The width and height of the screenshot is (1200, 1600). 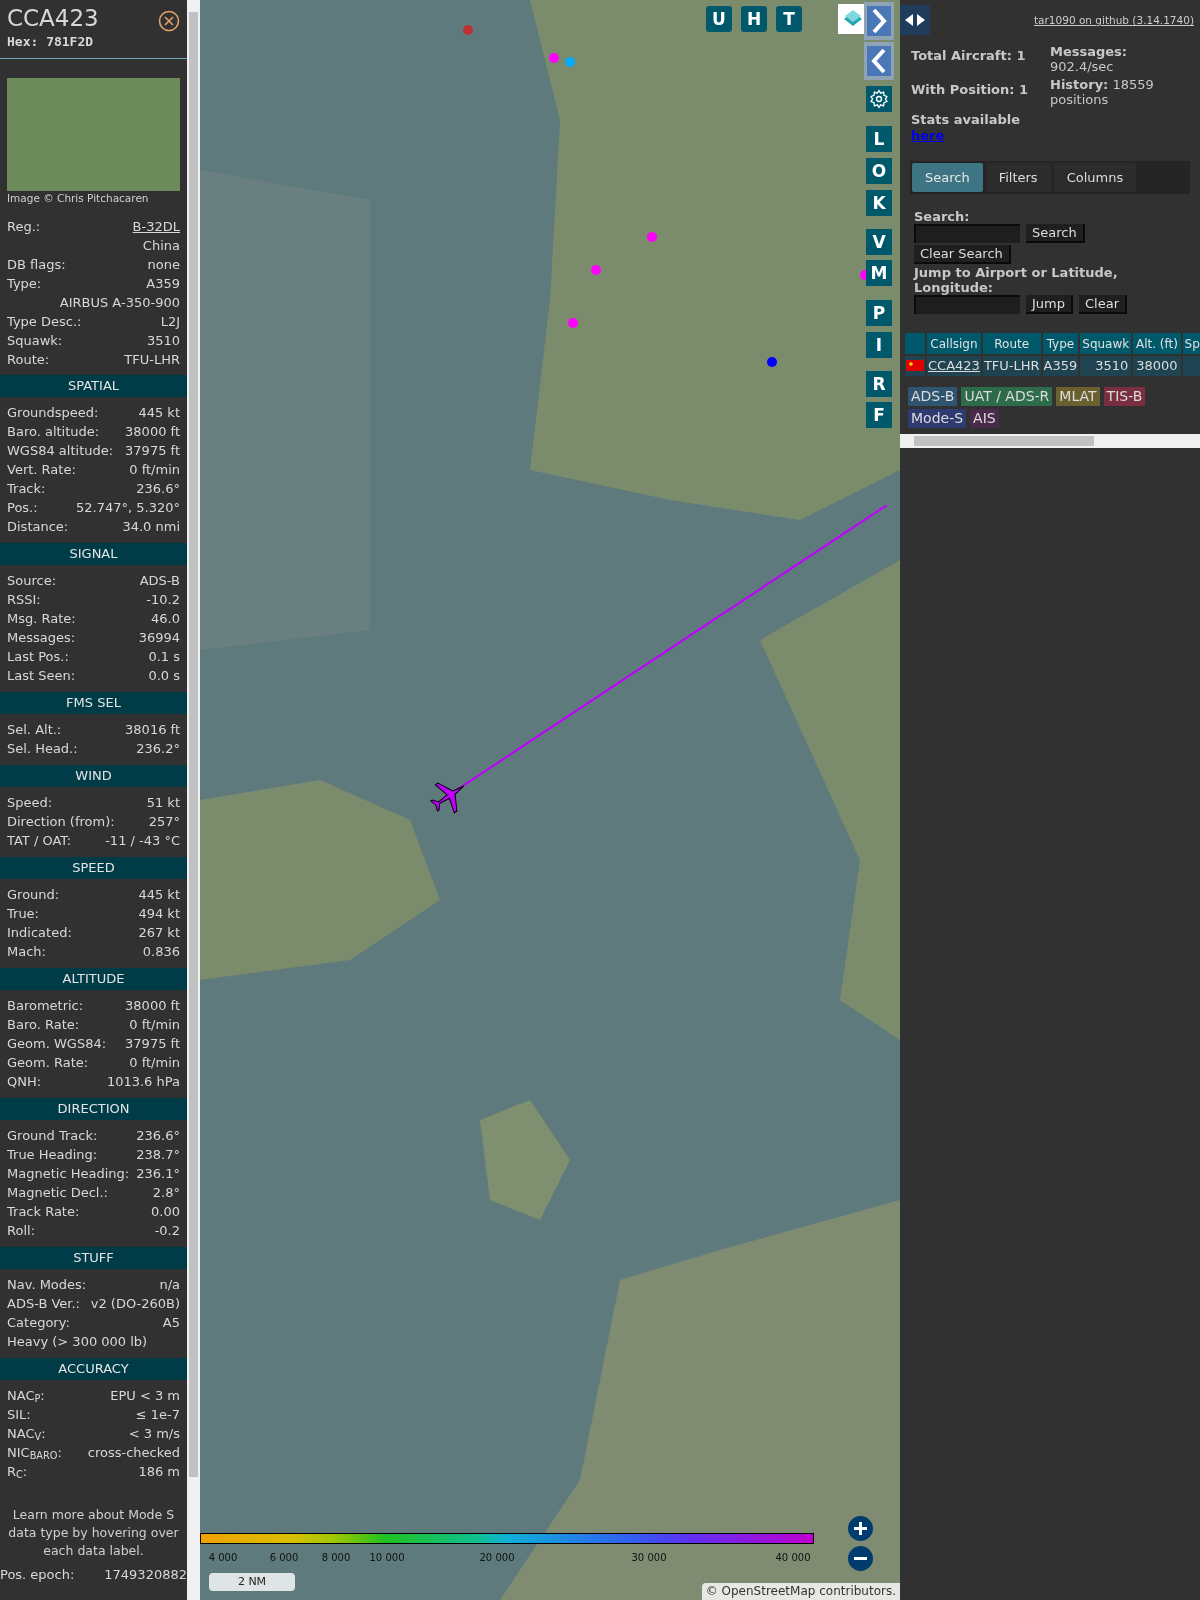 I want to click on field-value: ≤ 1e-7, so click(x=157, y=1414).